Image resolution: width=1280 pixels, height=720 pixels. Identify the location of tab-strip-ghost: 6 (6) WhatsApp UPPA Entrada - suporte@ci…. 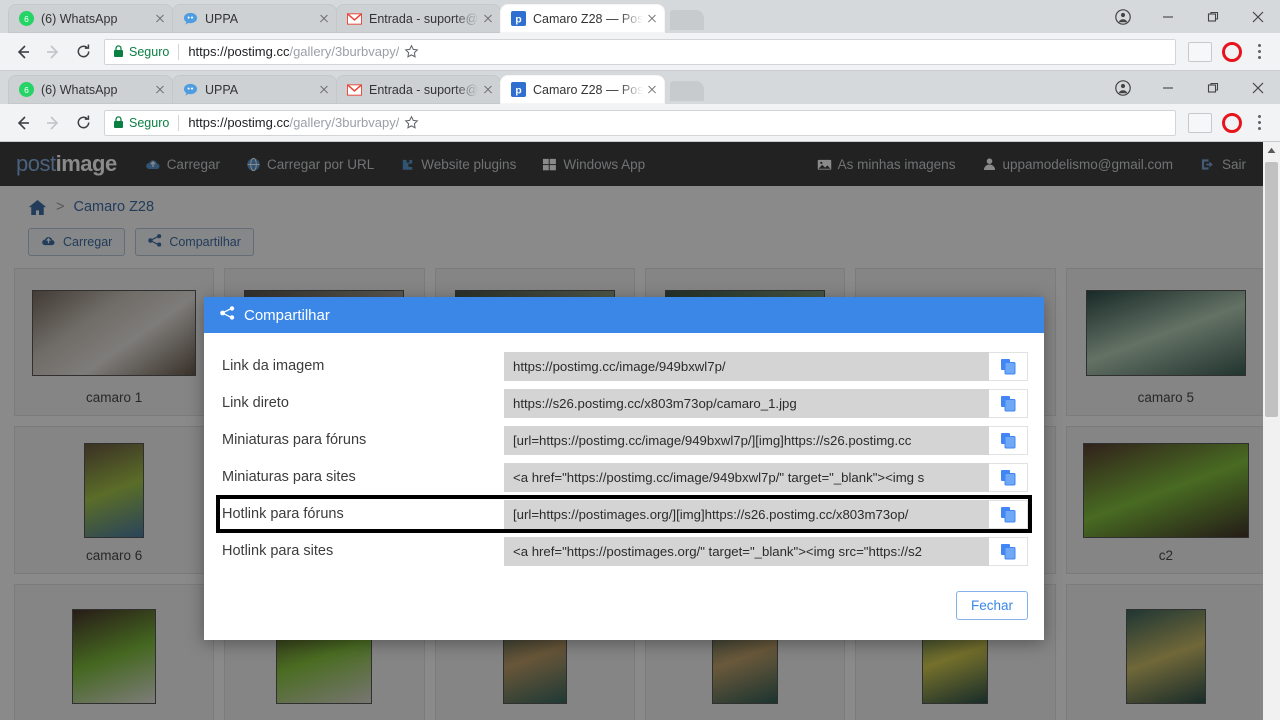
(640, 16).